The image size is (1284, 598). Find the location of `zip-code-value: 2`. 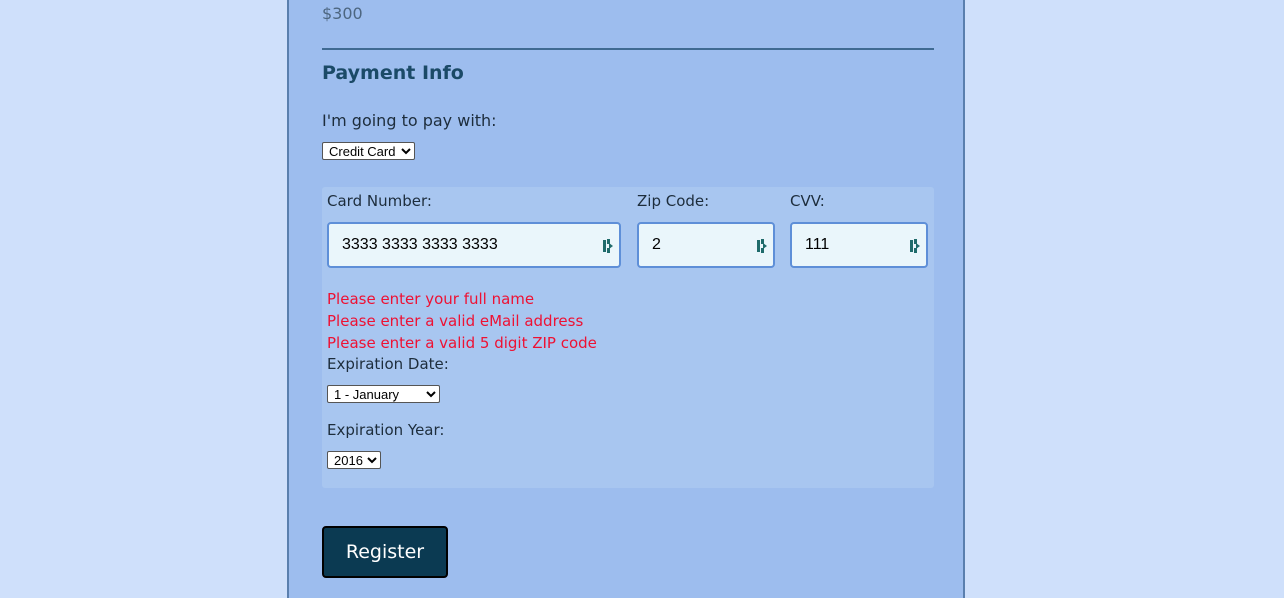

zip-code-value: 2 is located at coordinates (656, 244).